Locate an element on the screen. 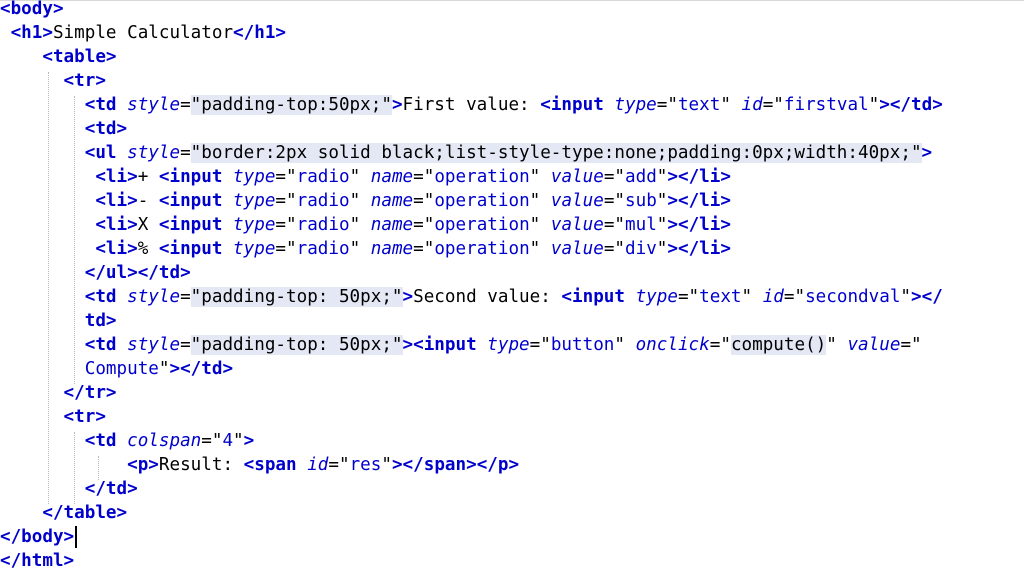 This screenshot has height=574, width=1024. code-line: <h1>Simple Calculator</h1> is located at coordinates (143, 33).